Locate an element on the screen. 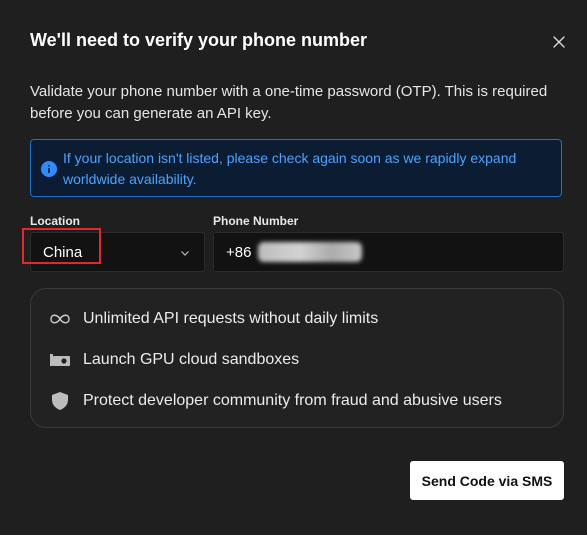 This screenshot has height=535, width=587. close-icon is located at coordinates (559, 42).